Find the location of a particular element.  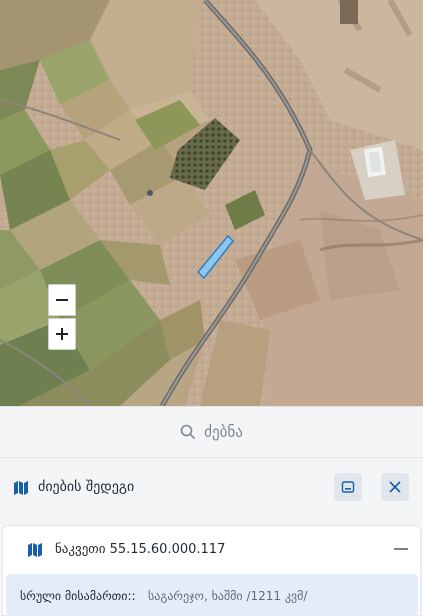

address-value: საგარეჯო, ხაშმი /1211 კვმ/ is located at coordinates (228, 596).